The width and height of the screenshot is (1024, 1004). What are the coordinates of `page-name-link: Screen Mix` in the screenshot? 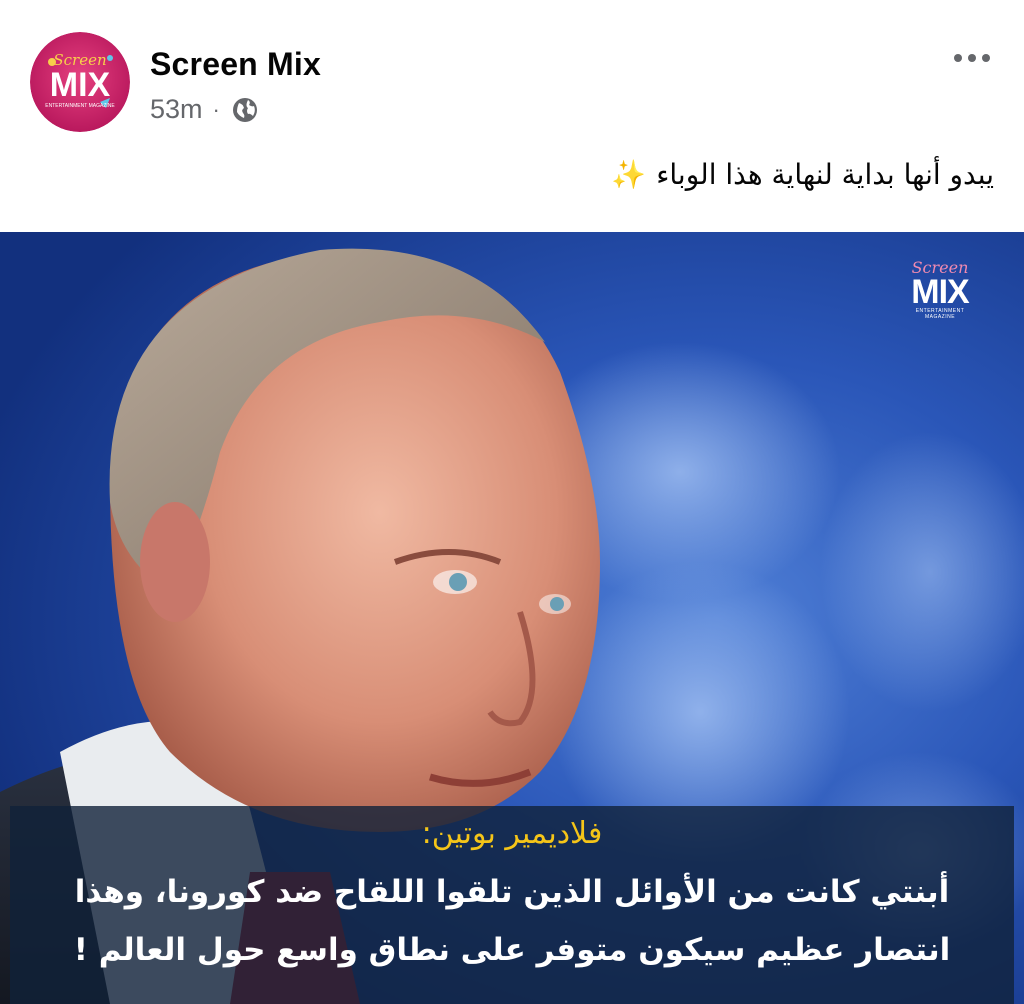 It's located at (235, 64).